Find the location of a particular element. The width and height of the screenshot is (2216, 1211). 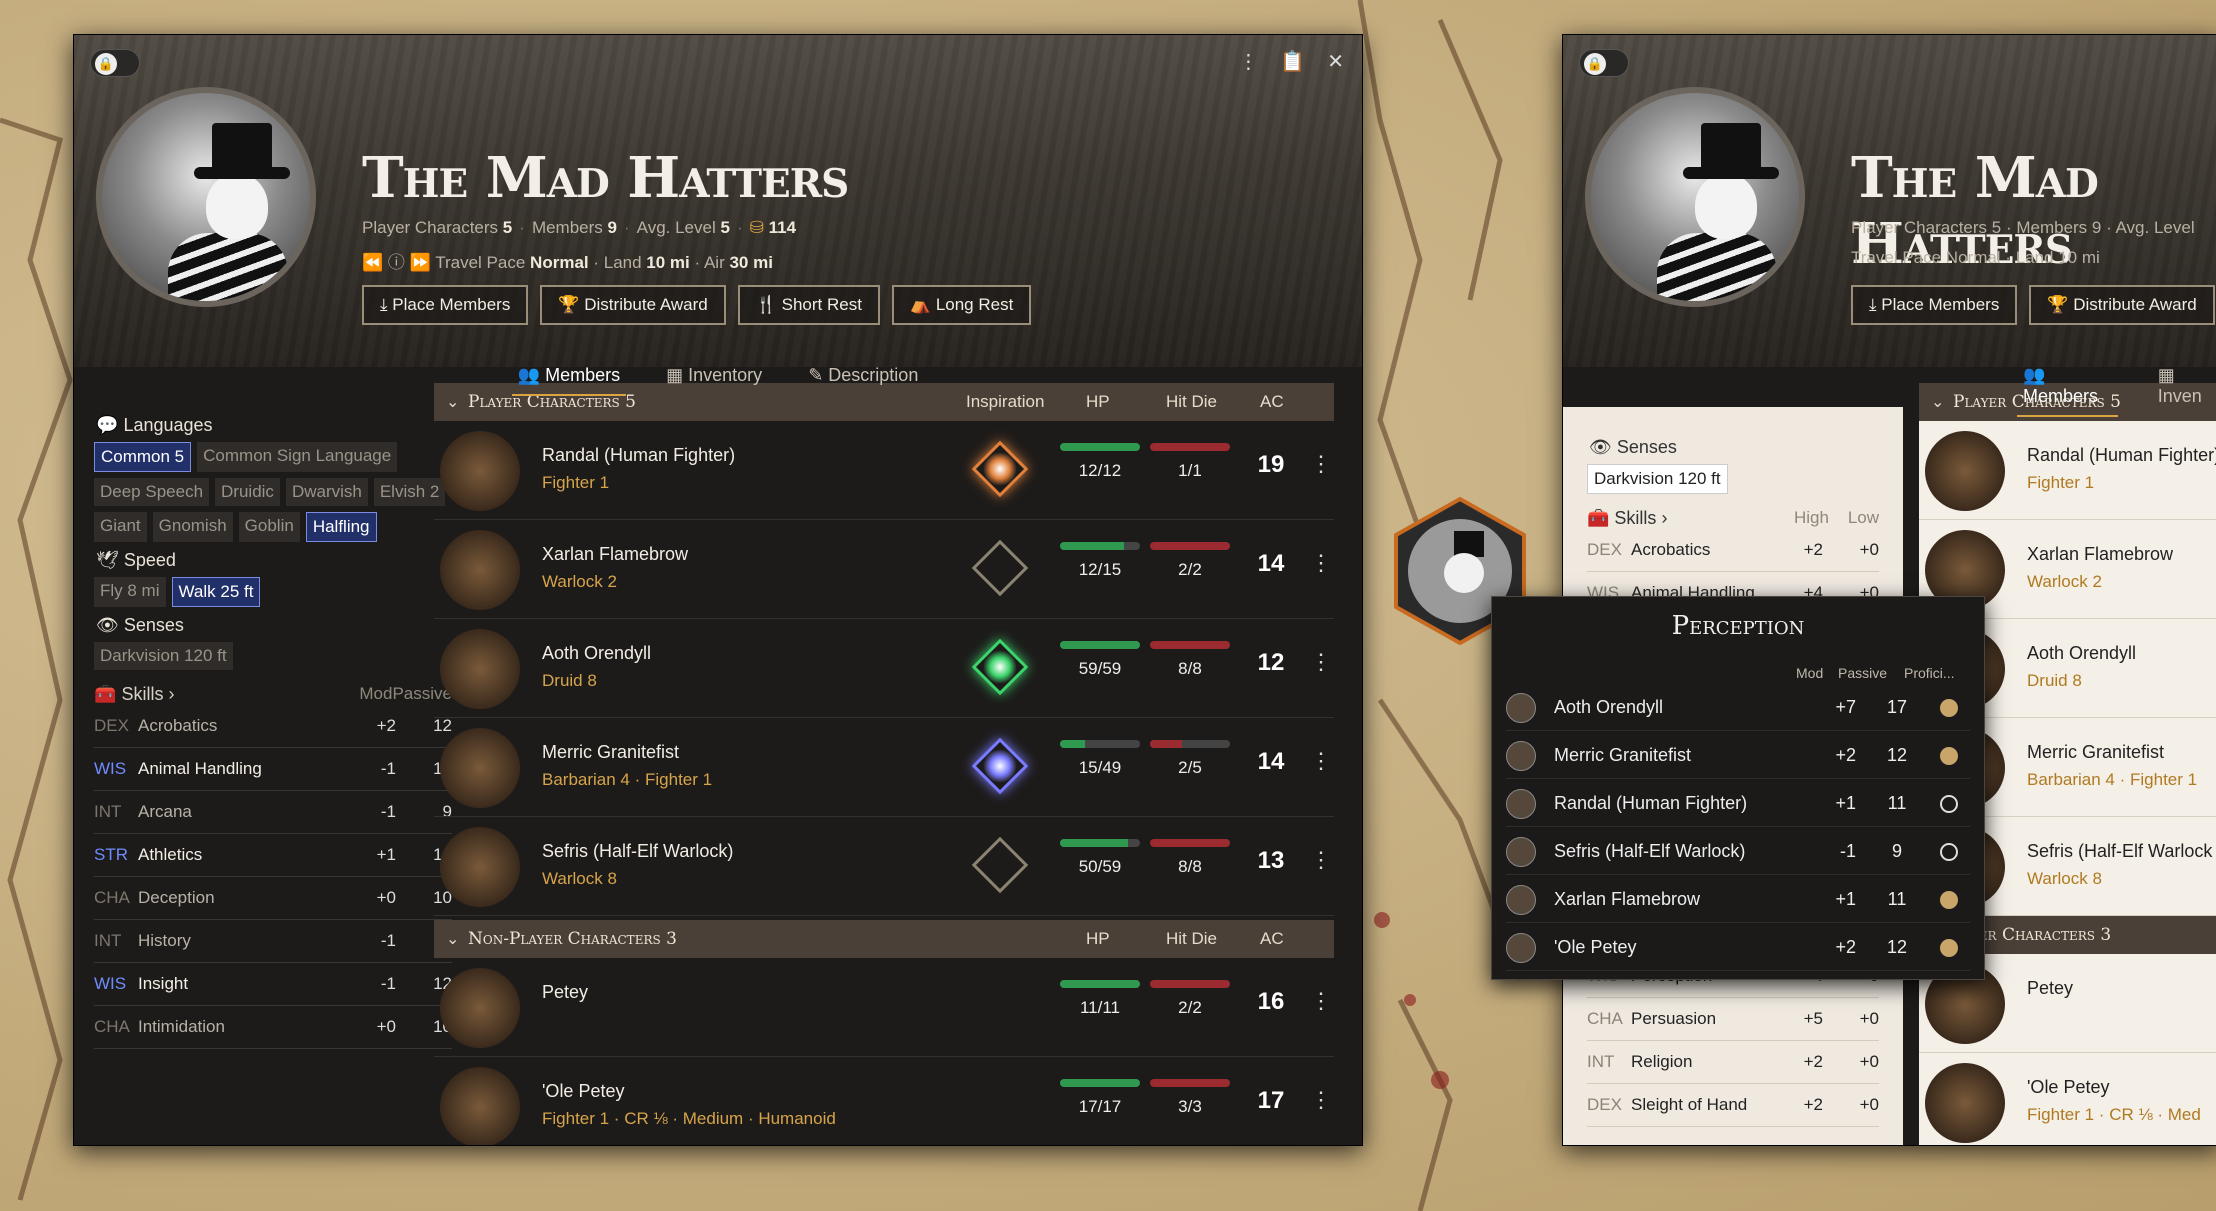

forward-icon: ⏩ is located at coordinates (420, 262).